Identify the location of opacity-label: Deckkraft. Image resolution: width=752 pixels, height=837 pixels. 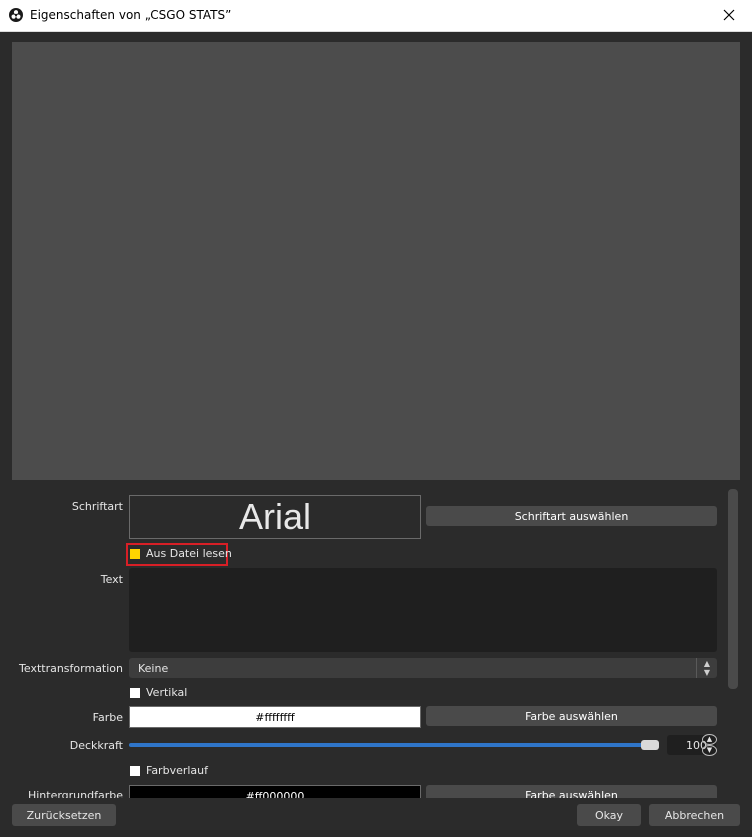
(96, 745).